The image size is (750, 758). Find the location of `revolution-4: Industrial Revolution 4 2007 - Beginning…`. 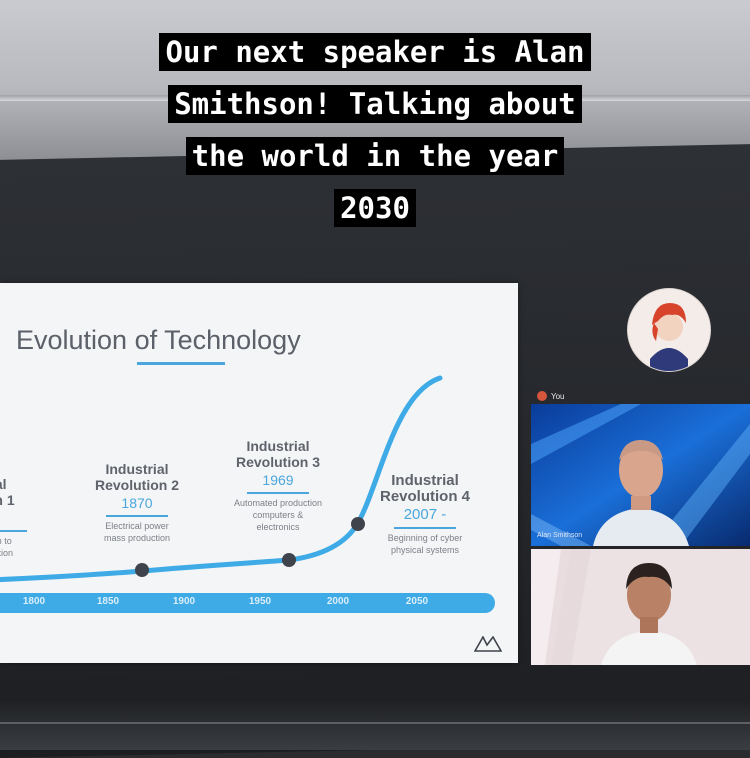

revolution-4: Industrial Revolution 4 2007 - Beginning… is located at coordinates (425, 514).